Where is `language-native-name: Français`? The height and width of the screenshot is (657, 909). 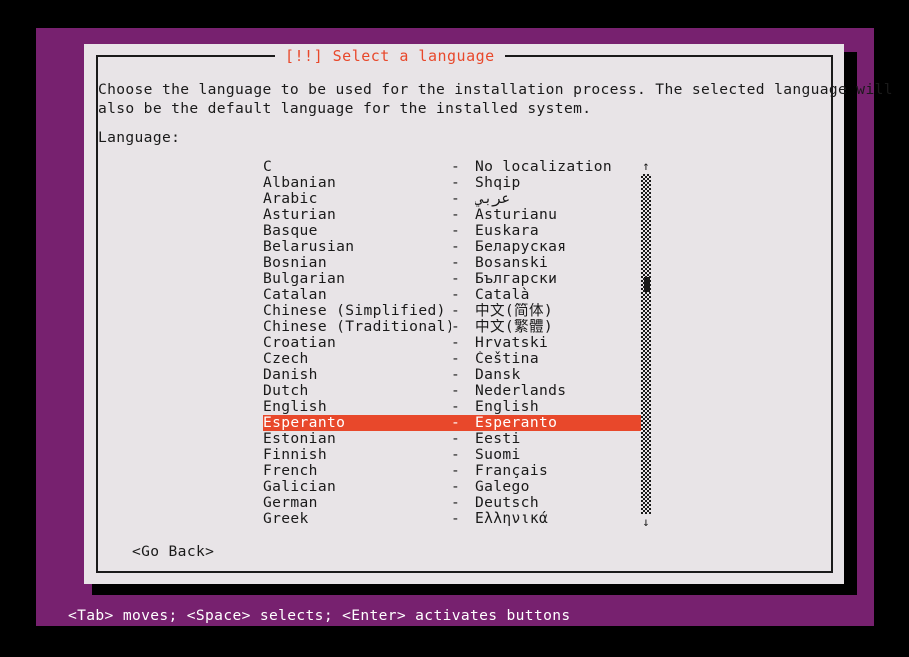
language-native-name: Français is located at coordinates (512, 471).